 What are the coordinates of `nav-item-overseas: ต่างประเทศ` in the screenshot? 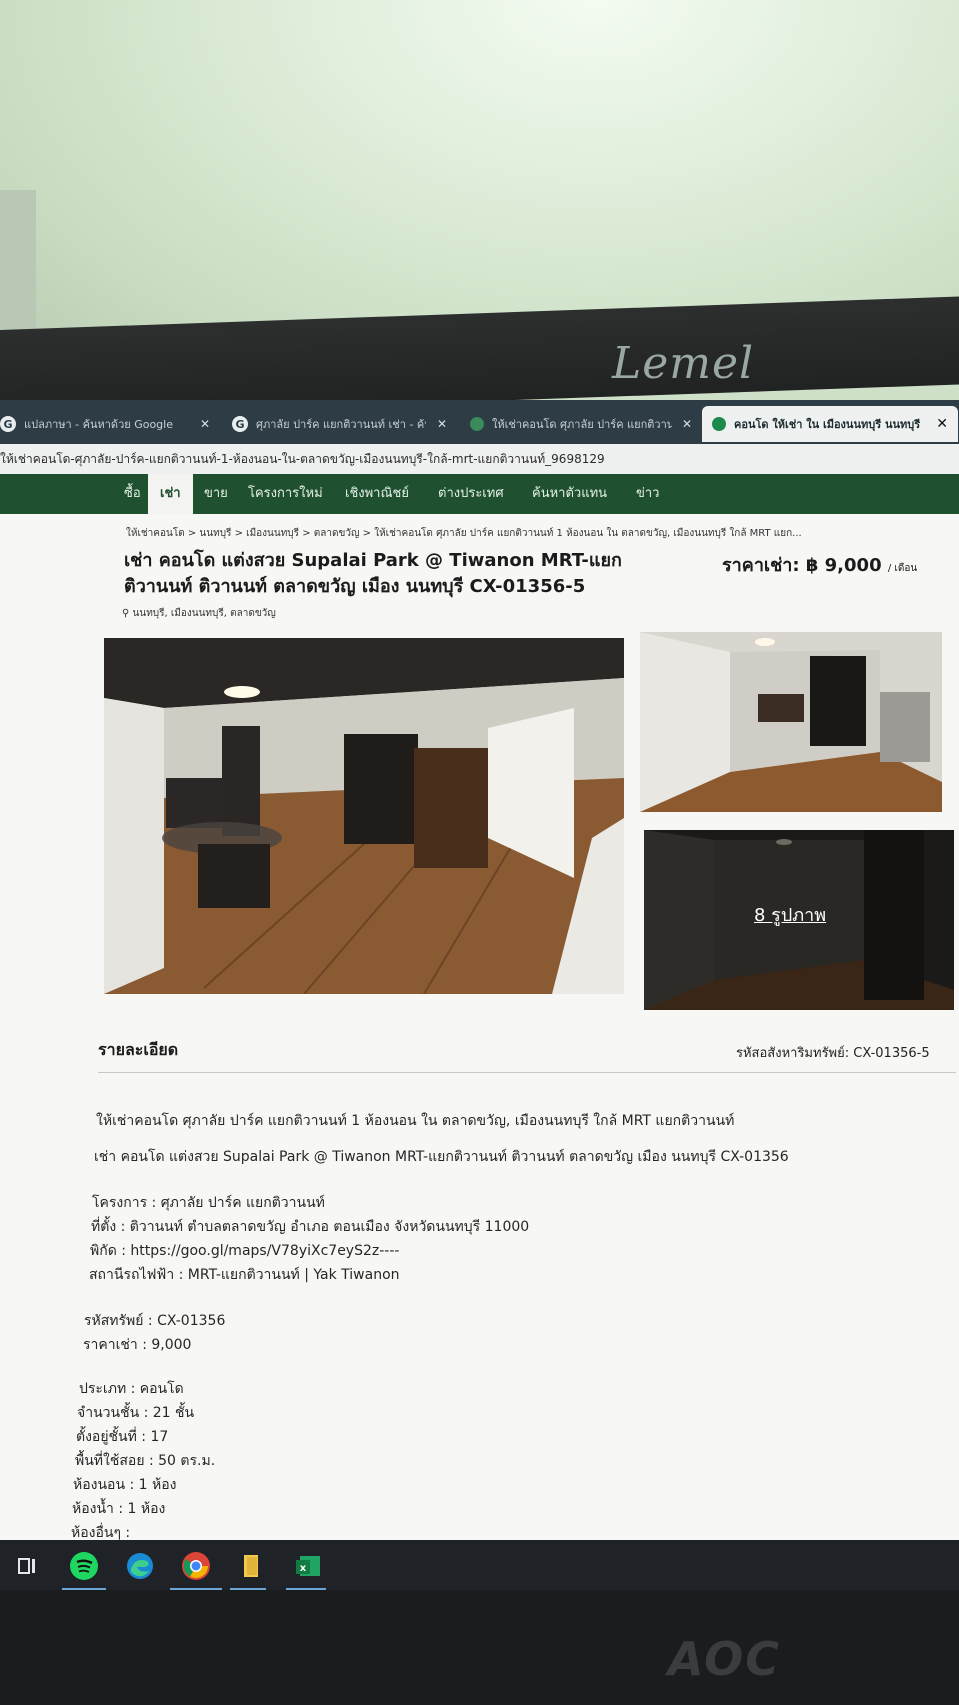 It's located at (471, 494).